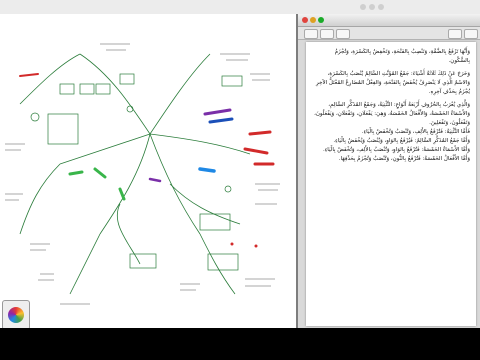 This screenshot has width=480, height=360. Describe the element at coordinates (131, 149) in the screenshot. I see `circle-marks` at that location.